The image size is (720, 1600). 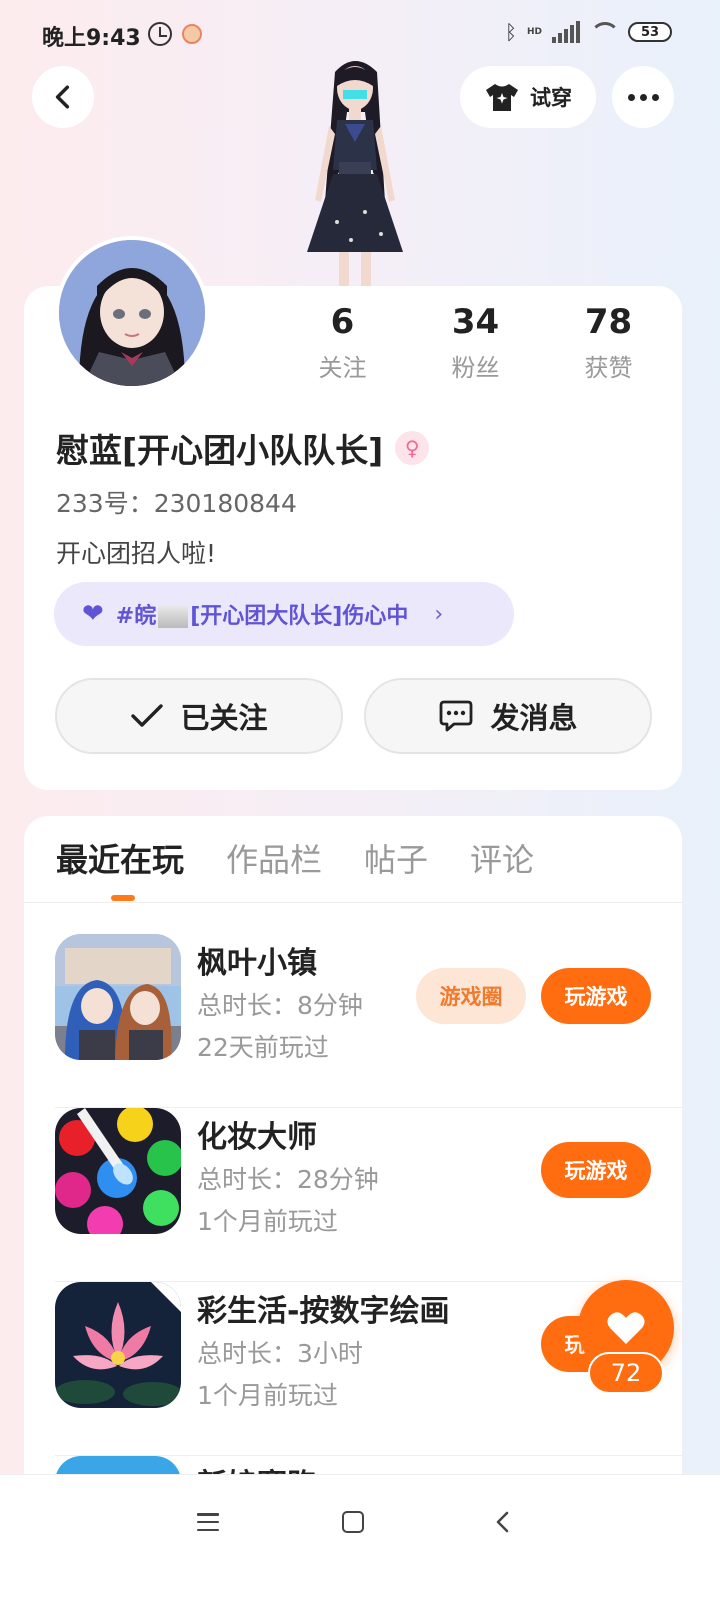 What do you see at coordinates (608, 322) in the screenshot?
I see `stat-number: 78` at bounding box center [608, 322].